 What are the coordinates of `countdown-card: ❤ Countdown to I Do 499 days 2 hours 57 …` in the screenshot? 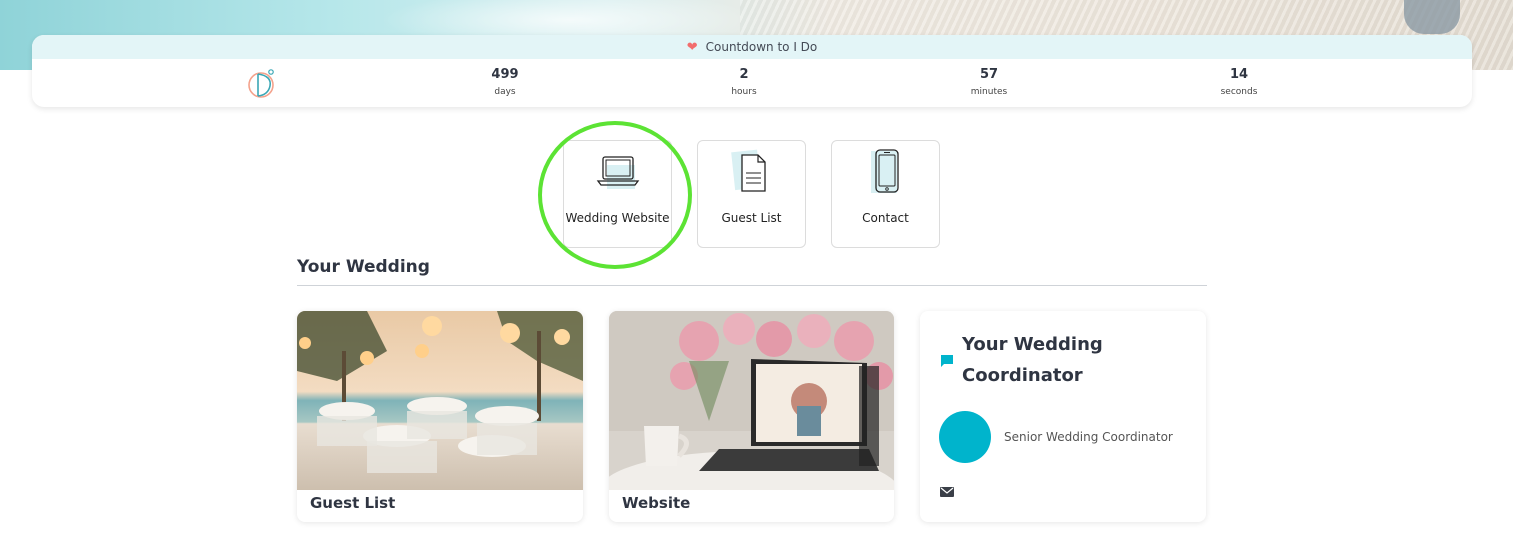 It's located at (752, 71).